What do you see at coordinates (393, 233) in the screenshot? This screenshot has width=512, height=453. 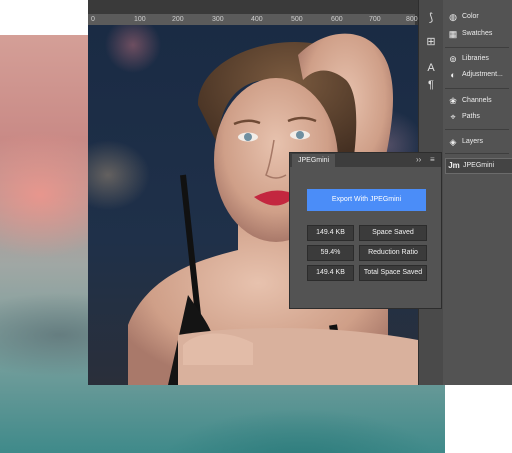 I see `stat-label: Space Saved` at bounding box center [393, 233].